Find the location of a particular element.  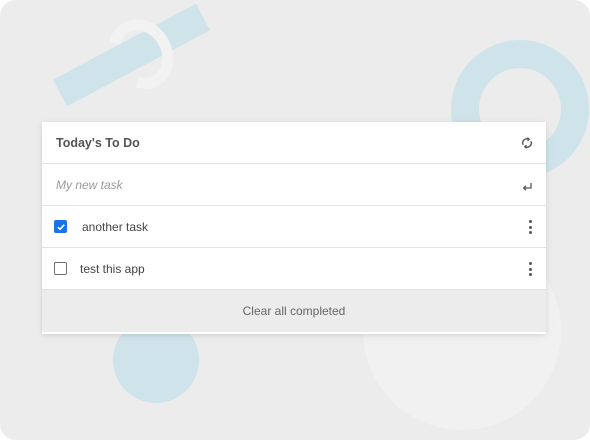

clear-completed-label: Clear all completed is located at coordinates (294, 311).